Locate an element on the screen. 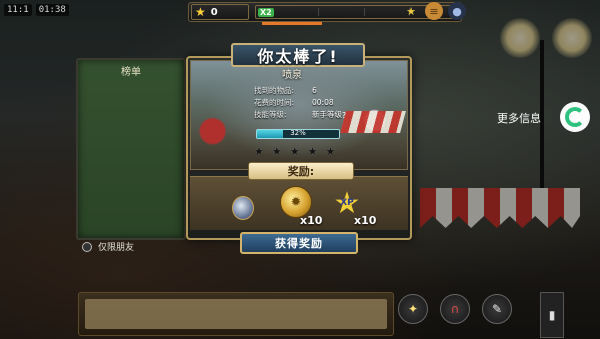 This screenshot has height=339, width=600. stat-label: 找到的物品: is located at coordinates (274, 90).